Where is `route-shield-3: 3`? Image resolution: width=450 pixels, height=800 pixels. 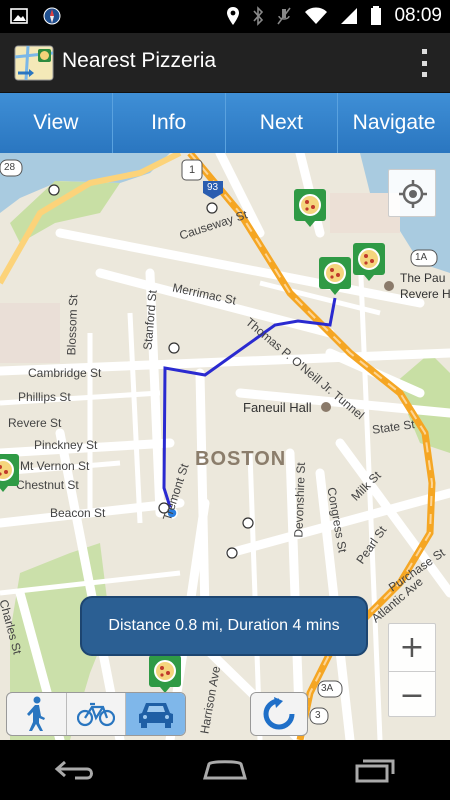
route-shield-3: 3 is located at coordinates (318, 715).